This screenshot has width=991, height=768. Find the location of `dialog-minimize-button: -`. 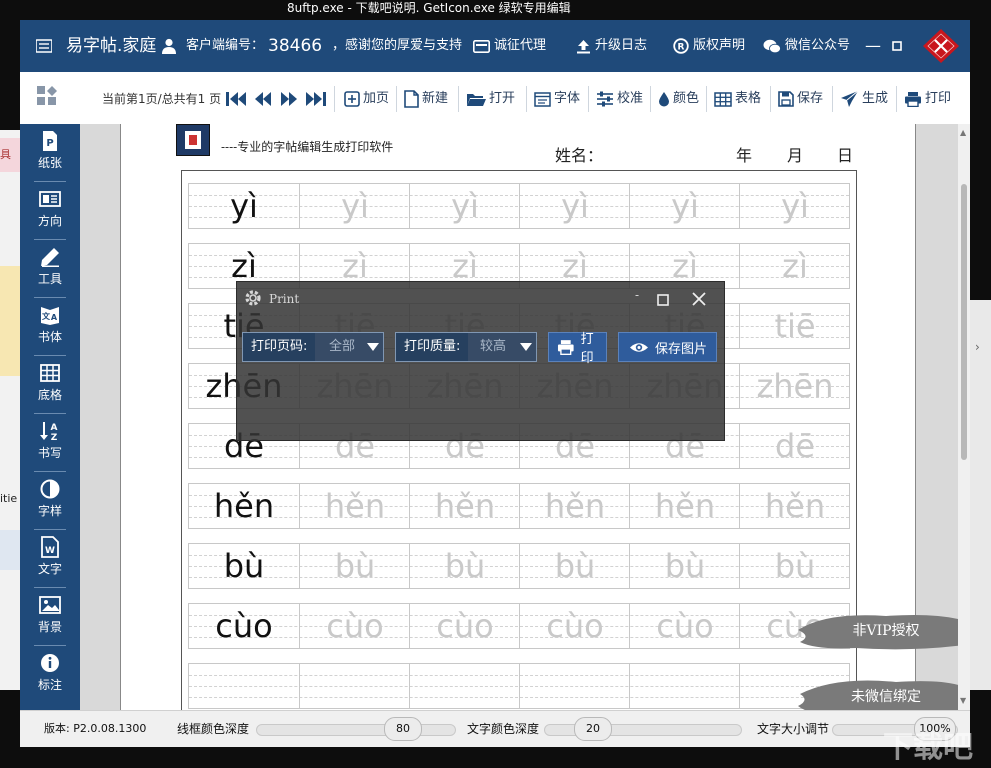

dialog-minimize-button: - is located at coordinates (637, 295).